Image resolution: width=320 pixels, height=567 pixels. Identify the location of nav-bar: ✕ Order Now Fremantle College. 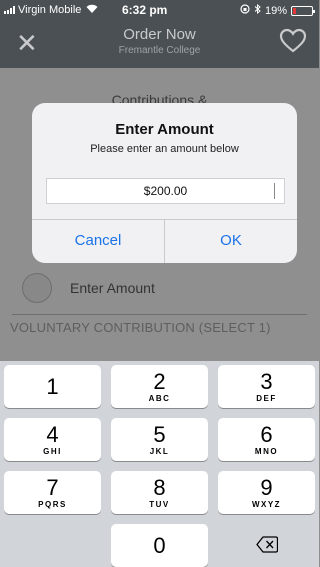
(159, 44).